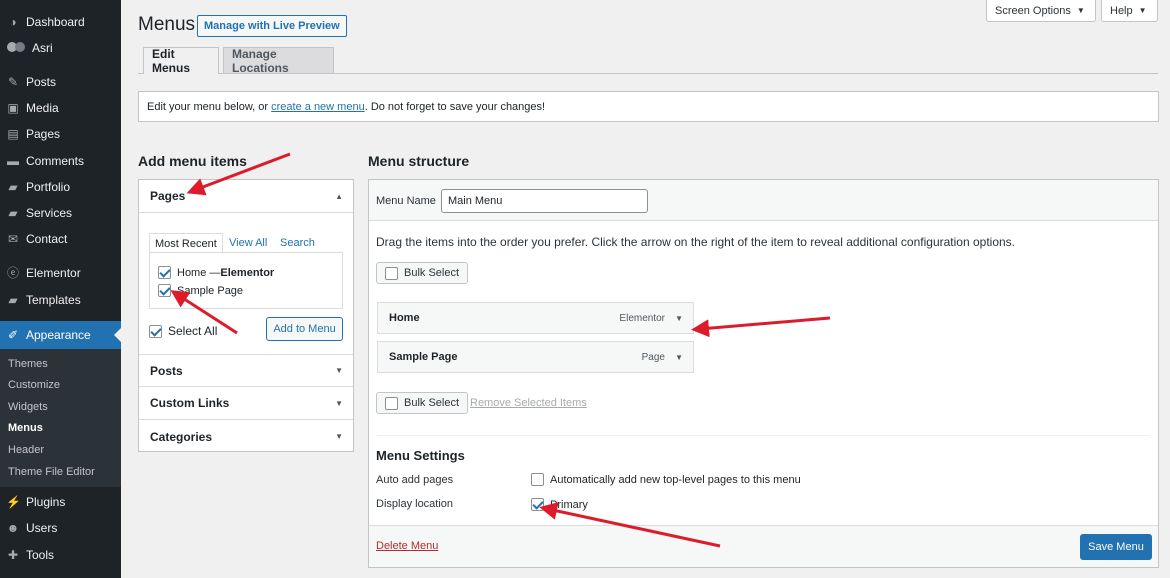 This screenshot has width=1170, height=578. Describe the element at coordinates (60, 555) in the screenshot. I see `sidebar-item-tools: ✚ Tools` at that location.